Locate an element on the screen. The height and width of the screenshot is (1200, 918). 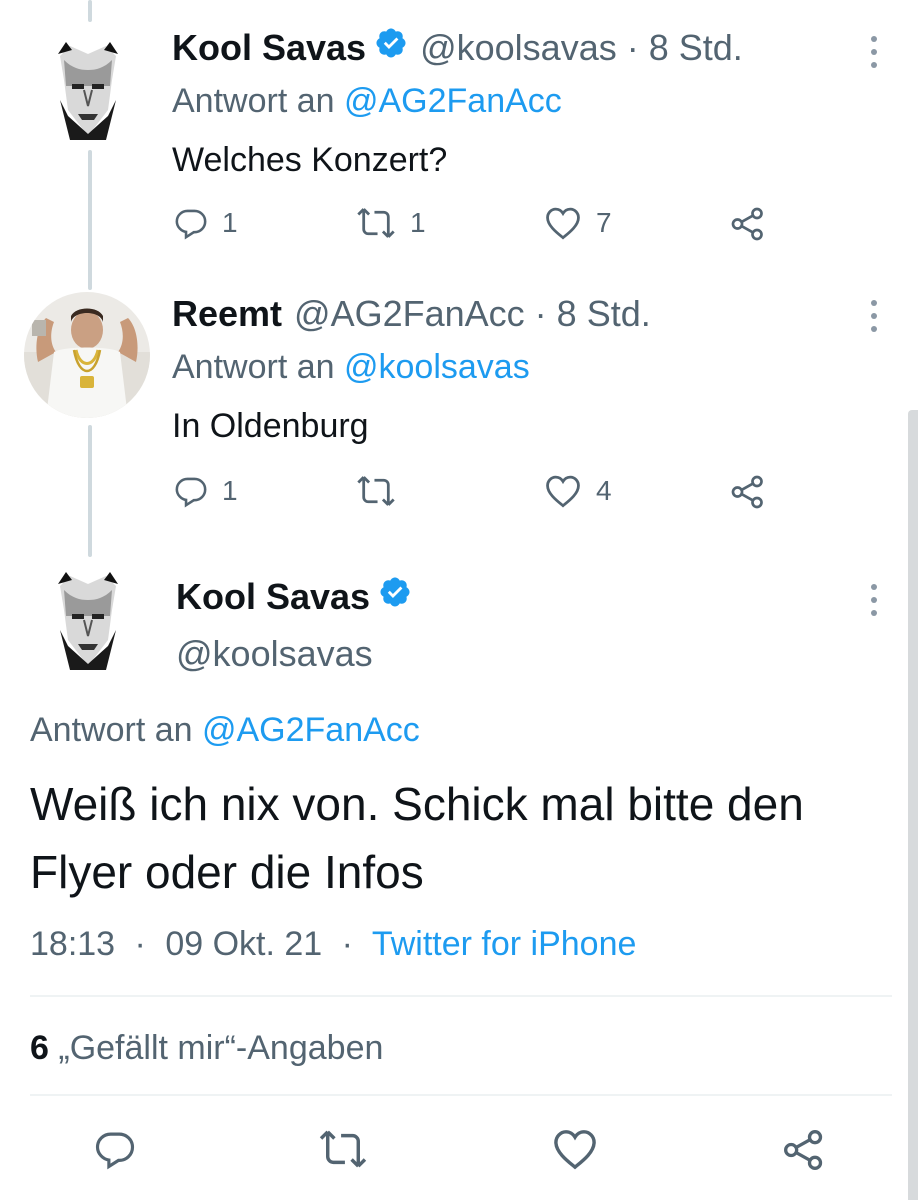
scrollbar is located at coordinates (913, 805).